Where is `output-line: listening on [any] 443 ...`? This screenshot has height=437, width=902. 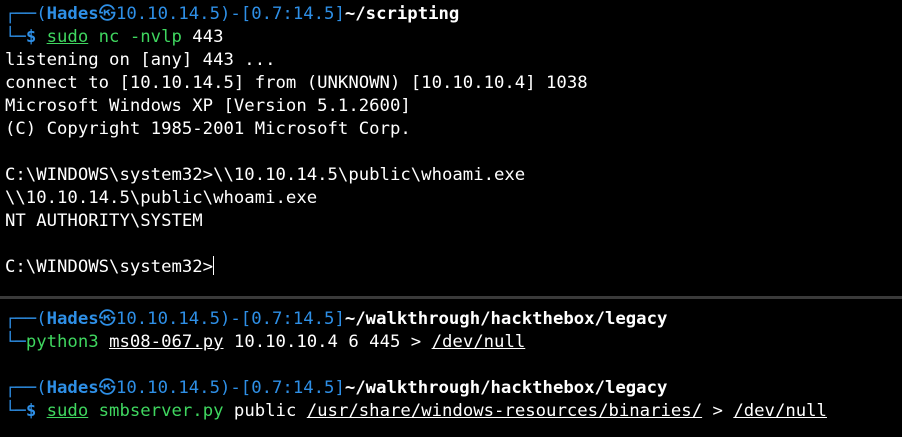 output-line: listening on [any] 443 ... is located at coordinates (140, 60).